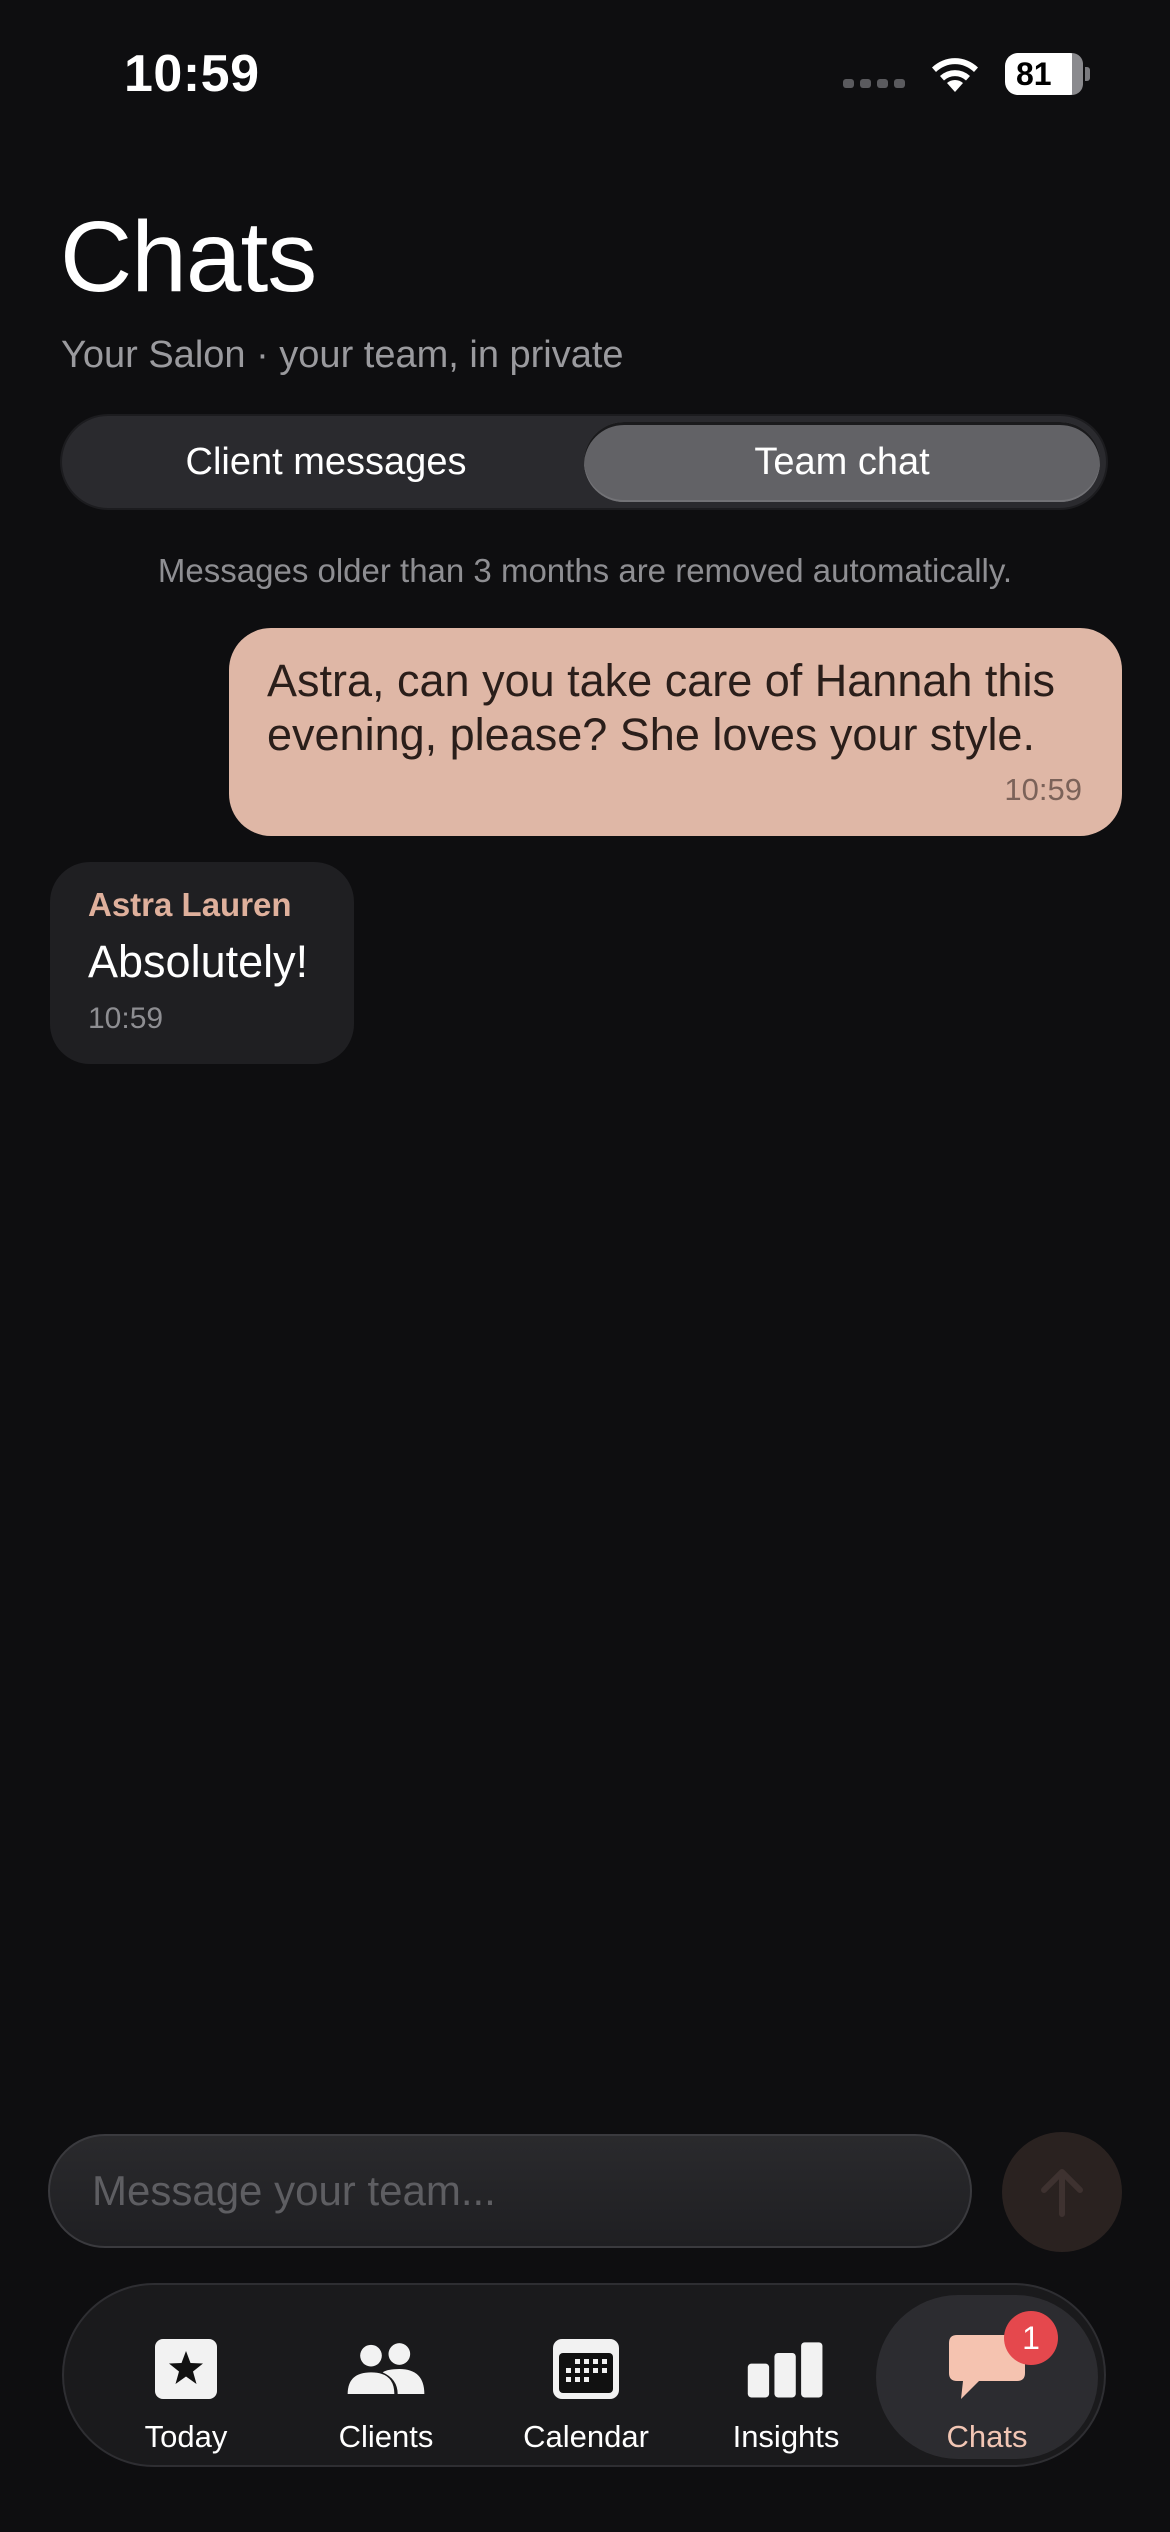 This screenshot has width=1170, height=2532. I want to click on unread-badge: 1, so click(1031, 2338).